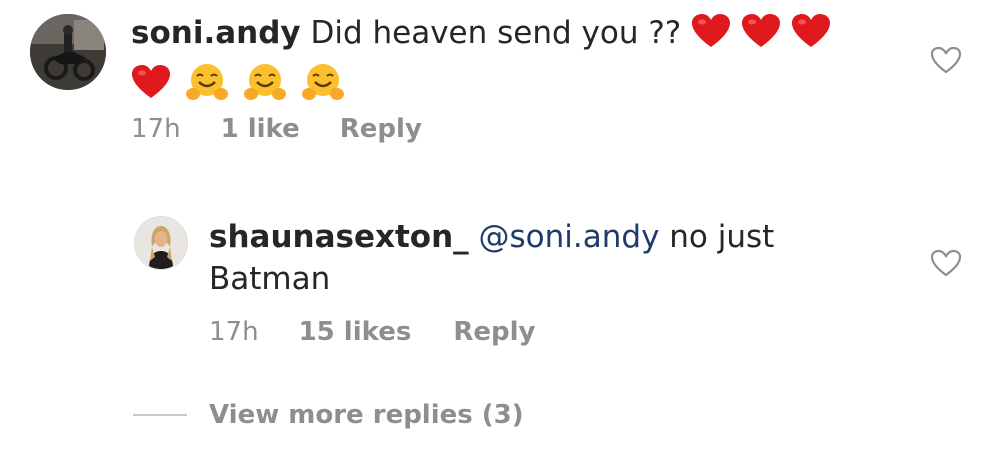 This screenshot has width=999, height=466. Describe the element at coordinates (260, 129) in the screenshot. I see `comment-likes: 1 like` at that location.